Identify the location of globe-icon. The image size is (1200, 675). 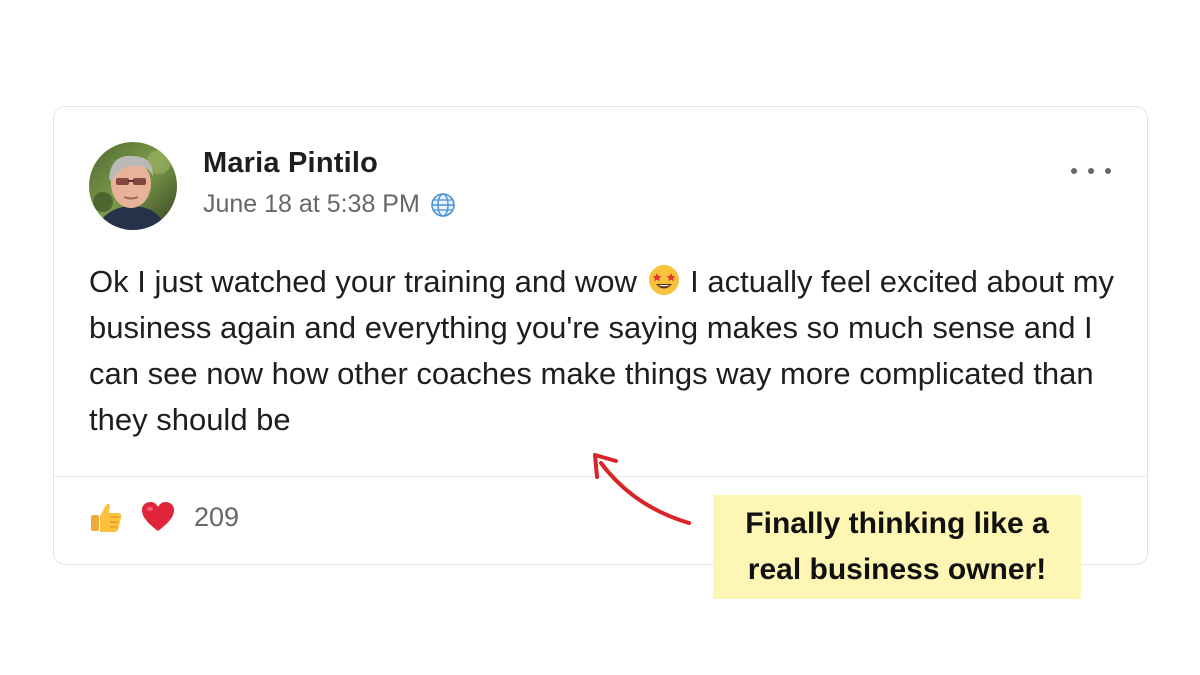
(443, 204).